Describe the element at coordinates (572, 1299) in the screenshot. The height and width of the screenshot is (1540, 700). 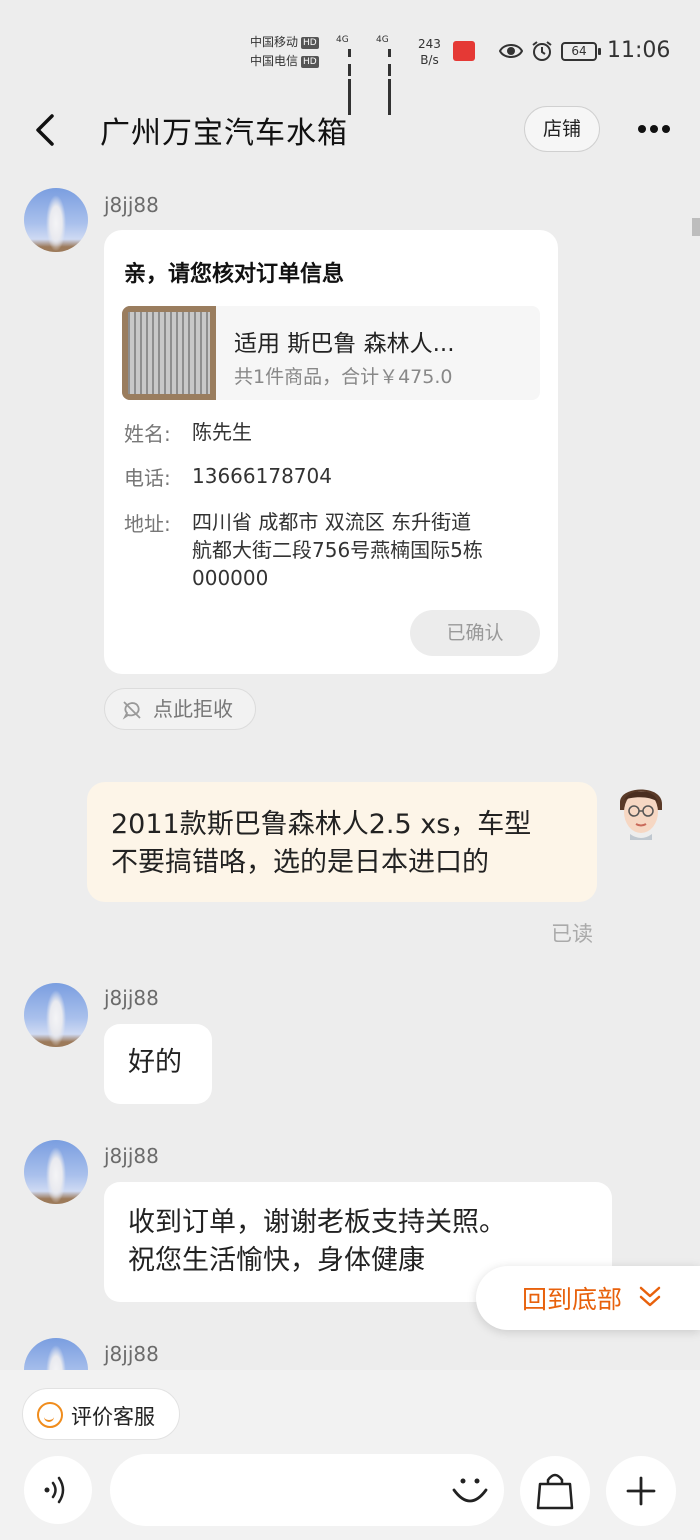
I see `jump-to-bottom-label: 回到底部` at that location.